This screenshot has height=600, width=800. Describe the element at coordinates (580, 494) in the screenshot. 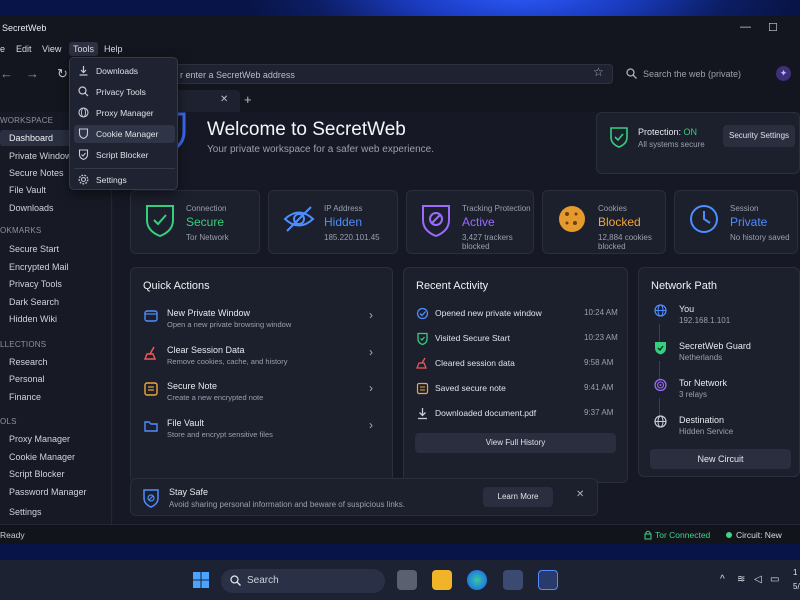

I see `close-icon: ✕` at that location.